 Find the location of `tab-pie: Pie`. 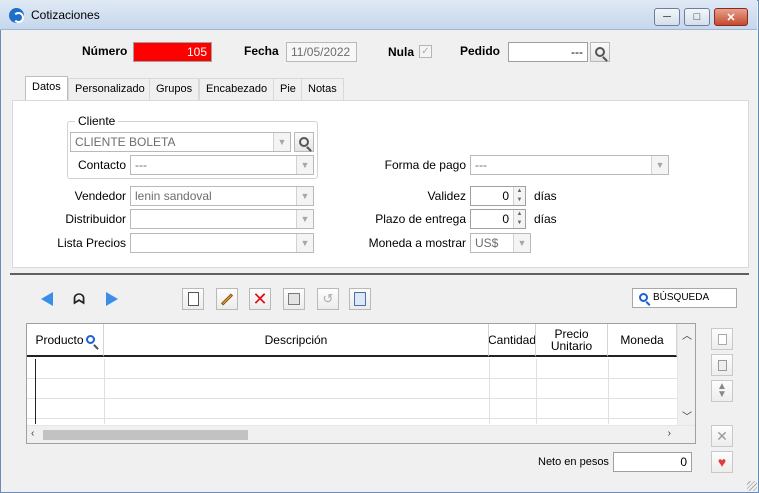

tab-pie: Pie is located at coordinates (288, 89).